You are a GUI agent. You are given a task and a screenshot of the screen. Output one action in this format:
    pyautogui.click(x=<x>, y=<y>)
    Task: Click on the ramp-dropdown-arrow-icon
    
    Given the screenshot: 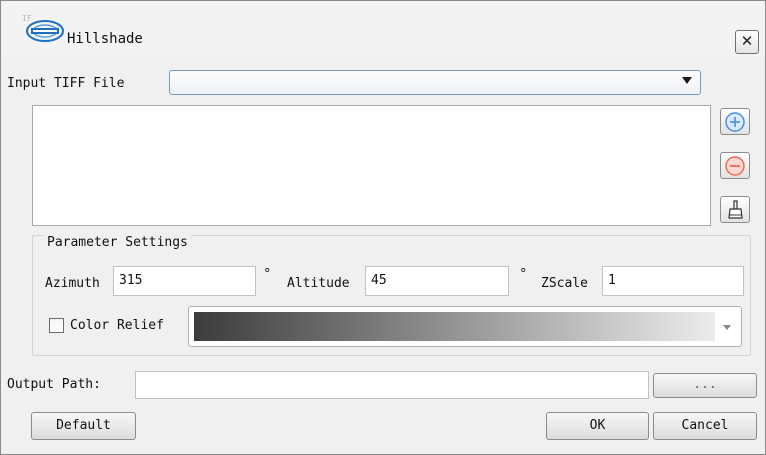 What is the action you would take?
    pyautogui.click(x=727, y=327)
    